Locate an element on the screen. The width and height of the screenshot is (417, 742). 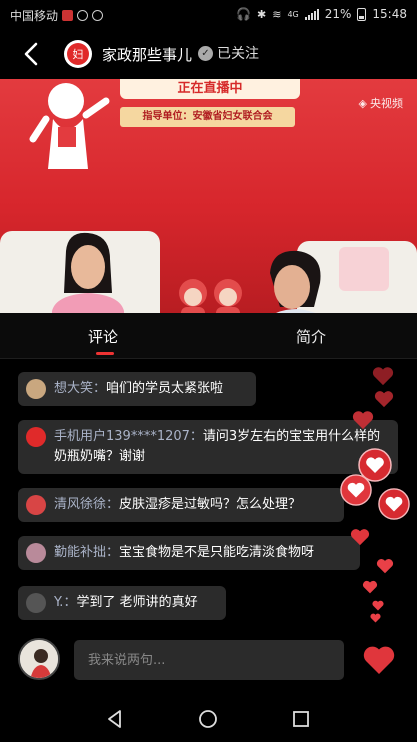
comment-text: 学到了 老师讲的真好 is located at coordinates (137, 602).